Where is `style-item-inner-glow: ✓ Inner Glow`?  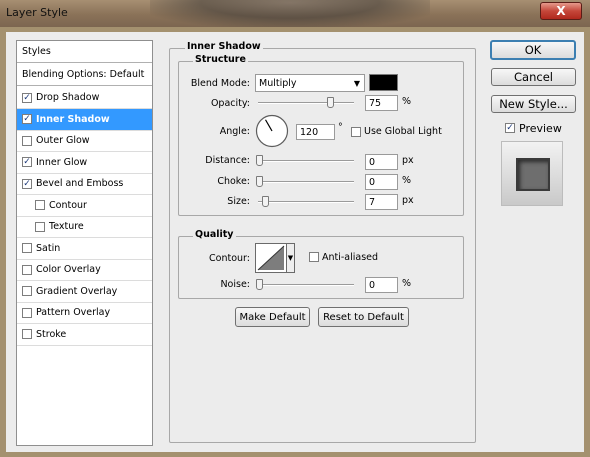
style-item-inner-glow: ✓ Inner Glow is located at coordinates (84, 163).